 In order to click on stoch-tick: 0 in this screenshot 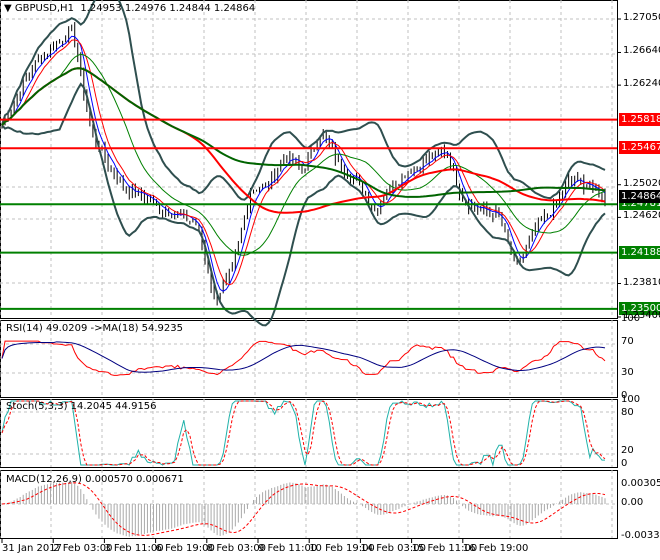, I will do `click(624, 463)`.